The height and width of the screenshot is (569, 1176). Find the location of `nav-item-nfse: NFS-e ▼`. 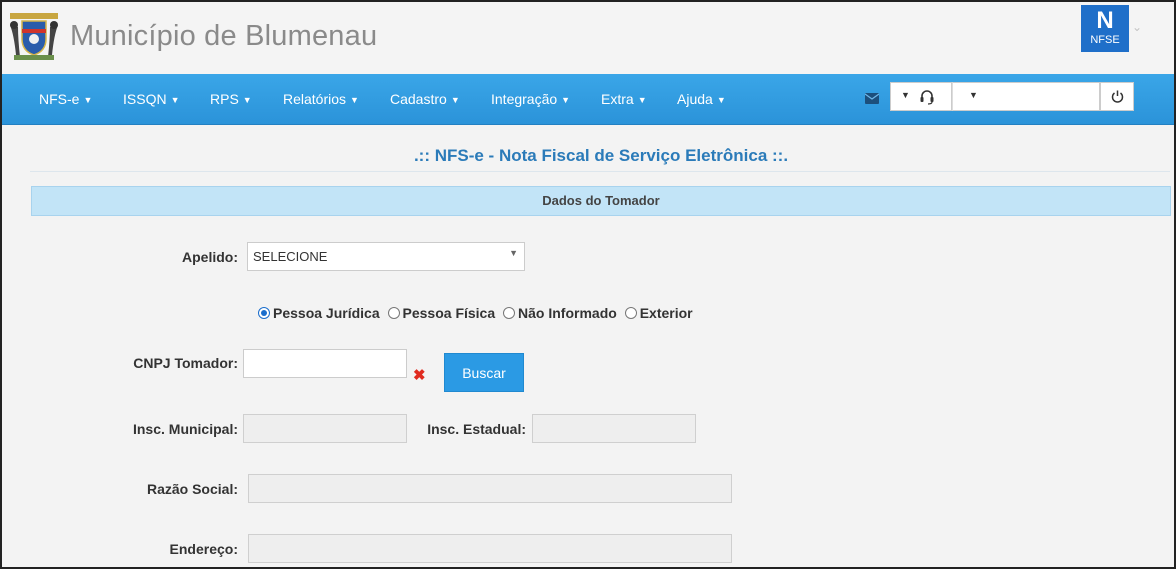

nav-item-nfse: NFS-e ▼ is located at coordinates (65, 99).